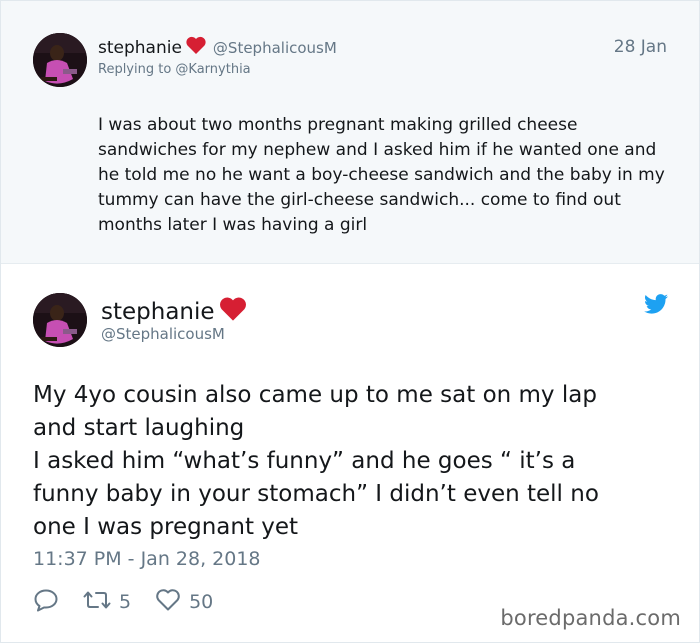 This screenshot has height=643, width=700. Describe the element at coordinates (139, 428) in the screenshot. I see `tweet-text-line: and start laughing` at that location.